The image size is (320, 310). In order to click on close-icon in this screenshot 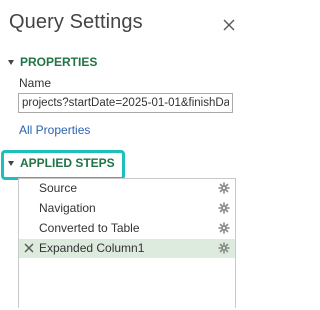, I will do `click(229, 25)`.